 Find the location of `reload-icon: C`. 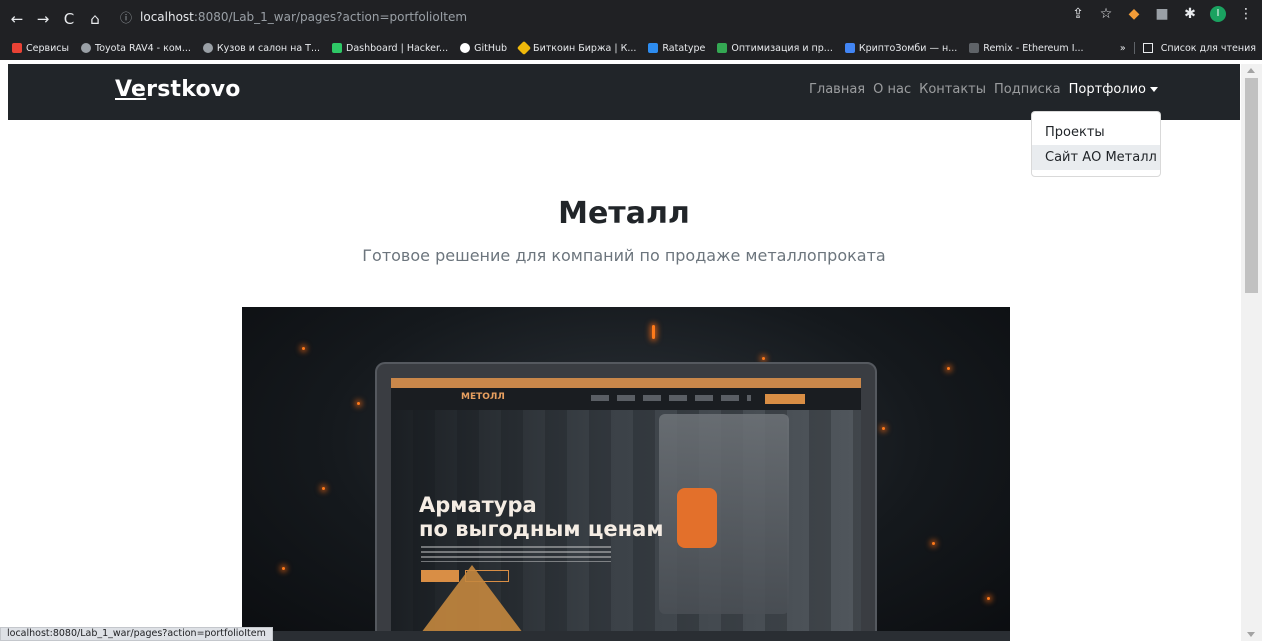

reload-icon: C is located at coordinates (69, 19).